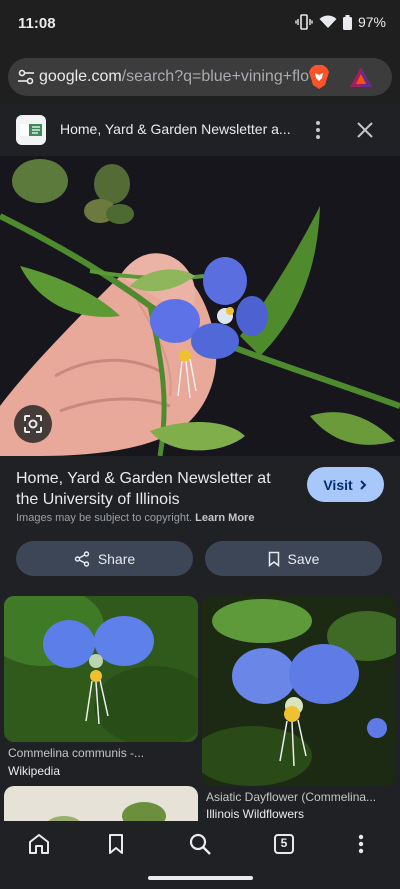 The width and height of the screenshot is (400, 889). Describe the element at coordinates (347, 22) in the screenshot. I see `battery-icon` at that location.